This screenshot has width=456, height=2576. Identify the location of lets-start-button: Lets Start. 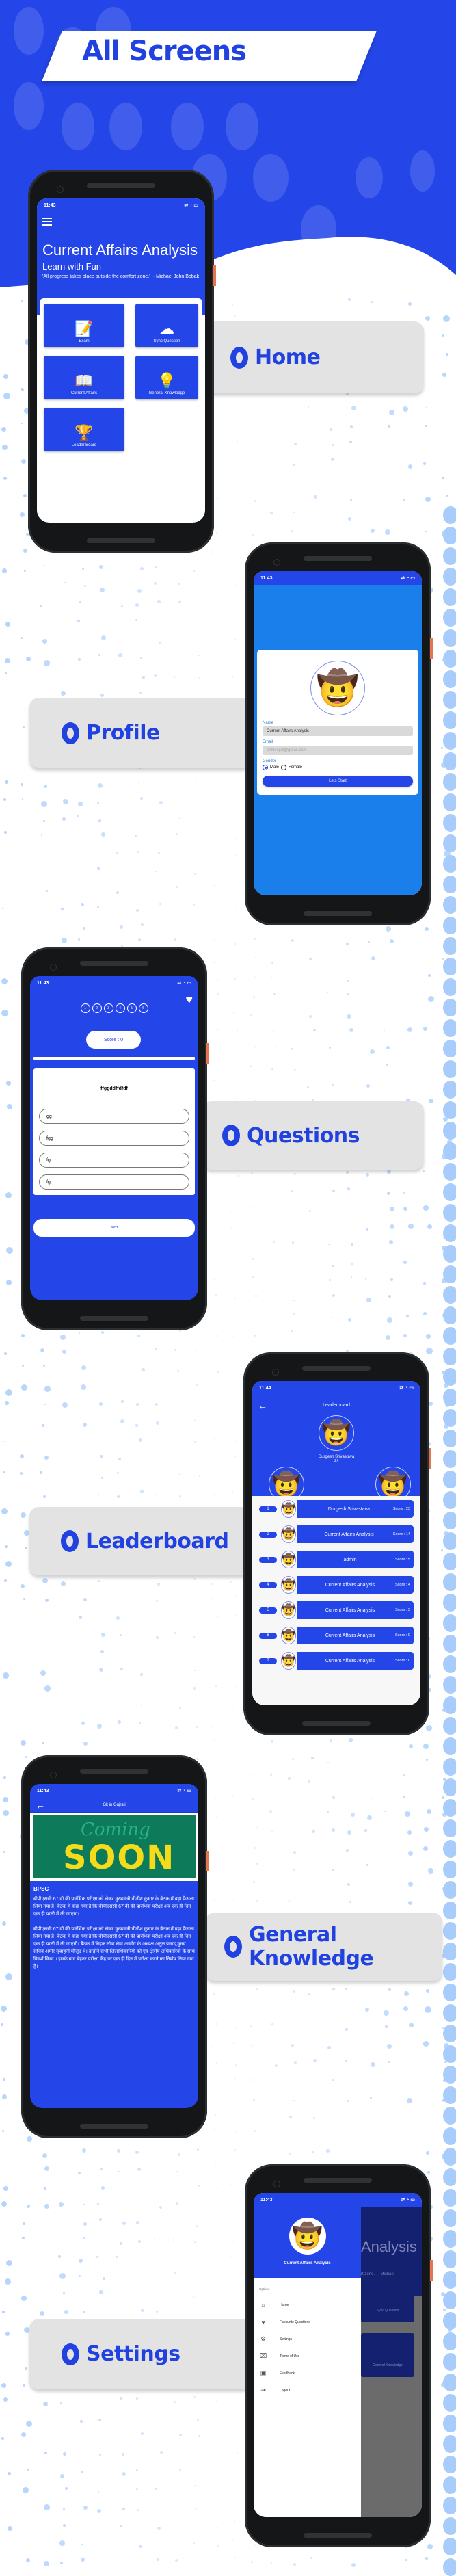
(338, 781).